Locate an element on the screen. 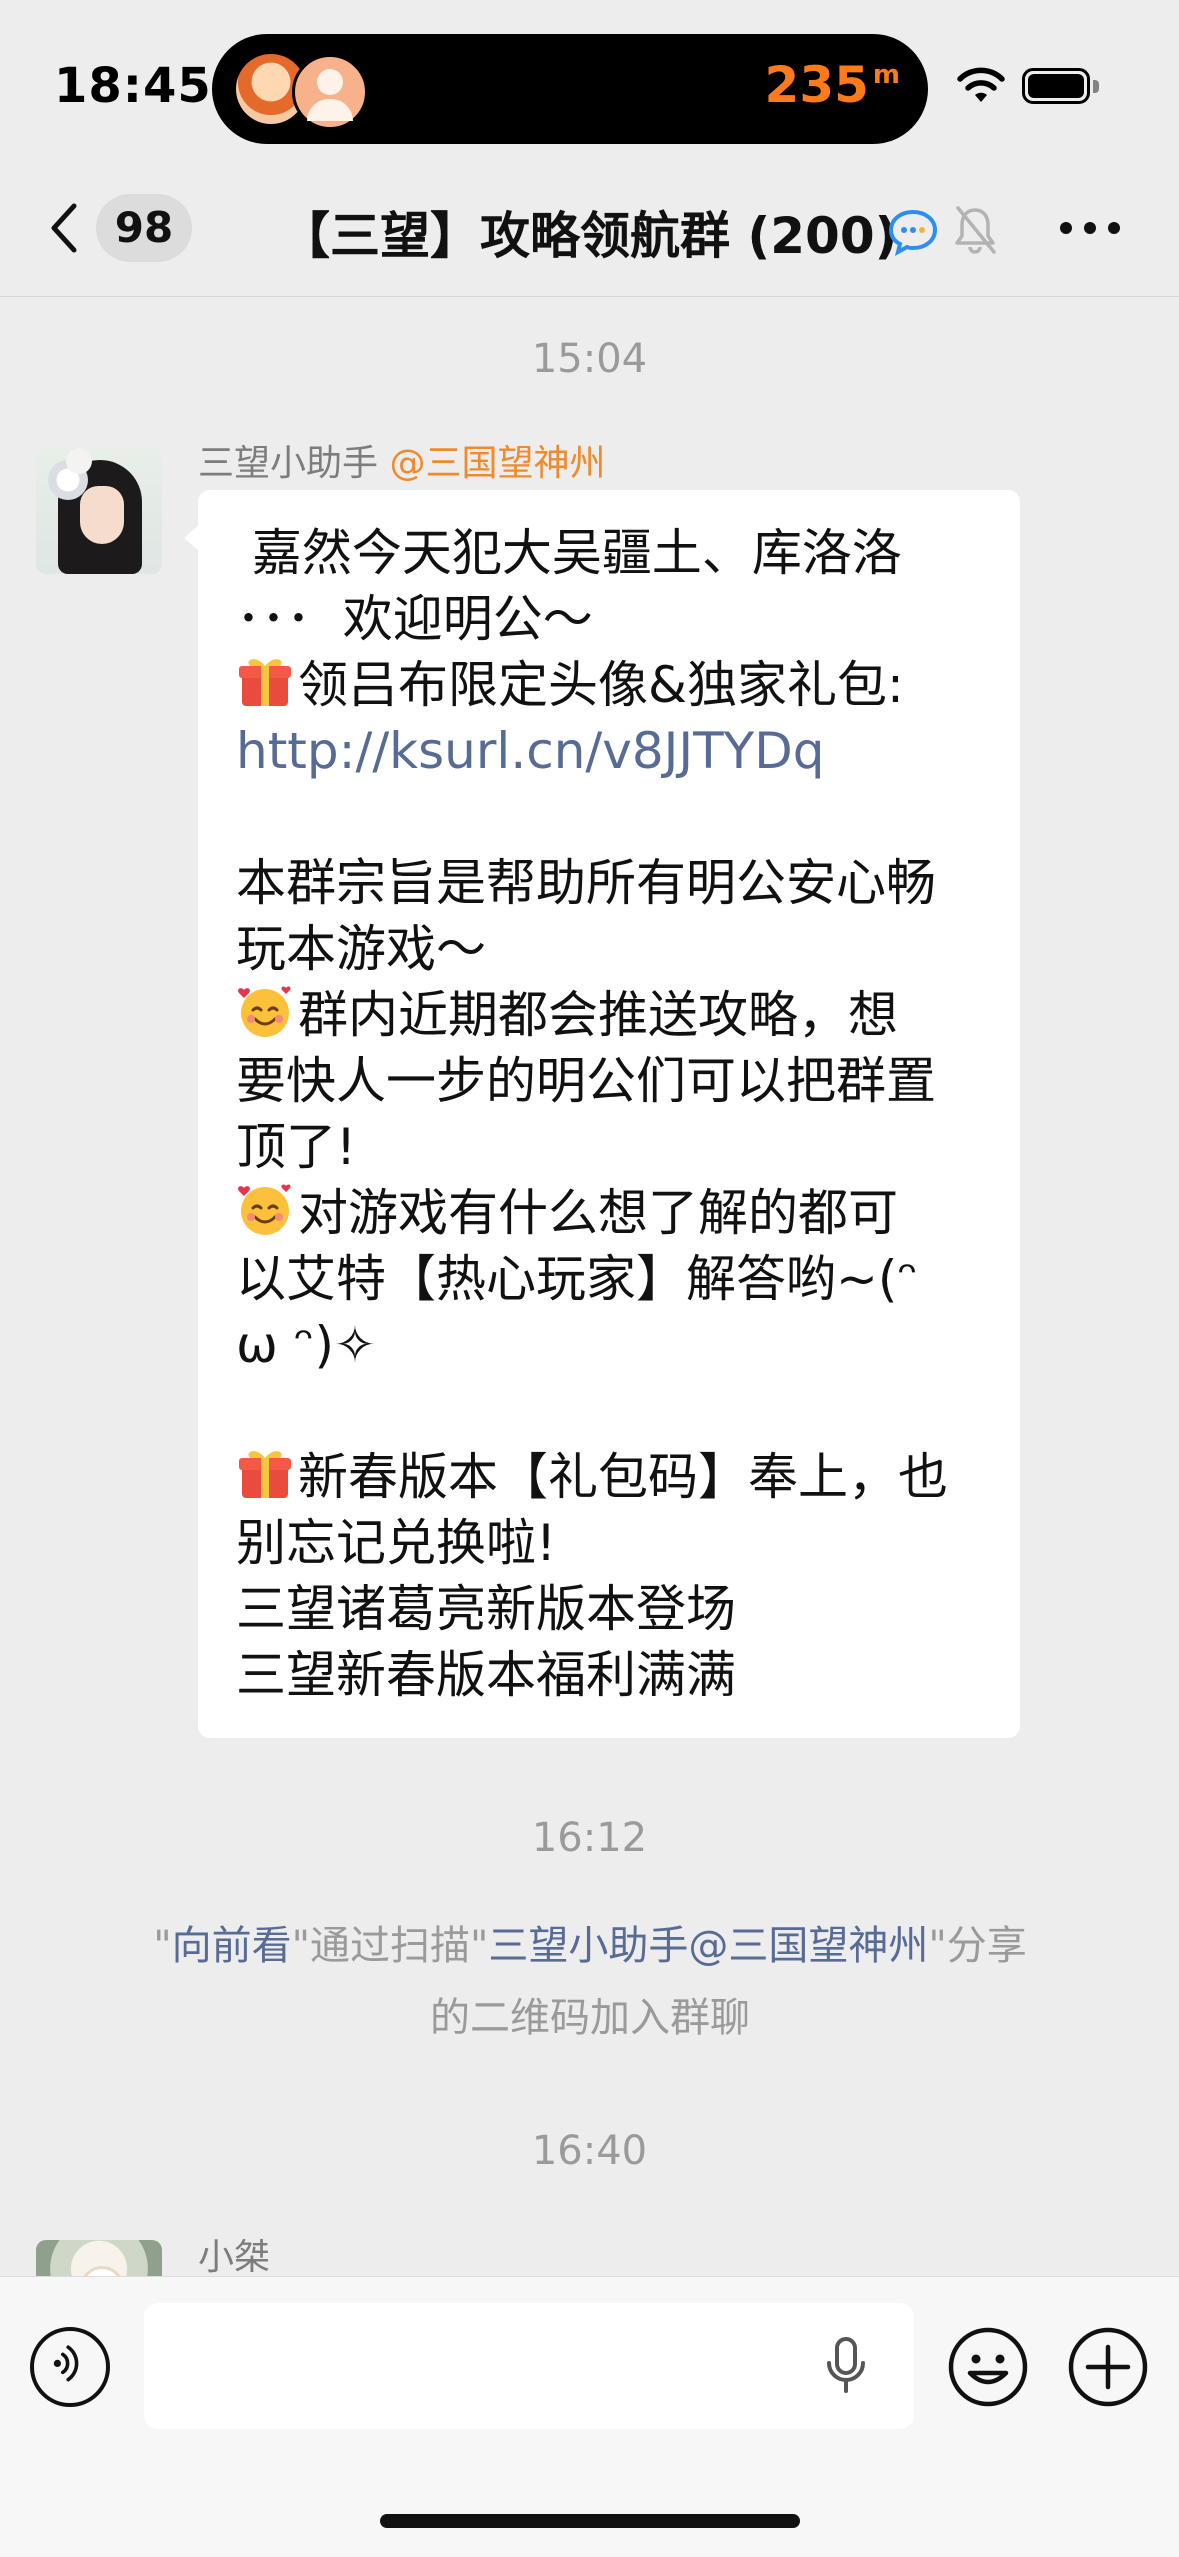 Image resolution: width=1179 pixels, height=2557 pixels. message-line: 本群宗旨是帮助所有明公安心畅 is located at coordinates (611, 883).